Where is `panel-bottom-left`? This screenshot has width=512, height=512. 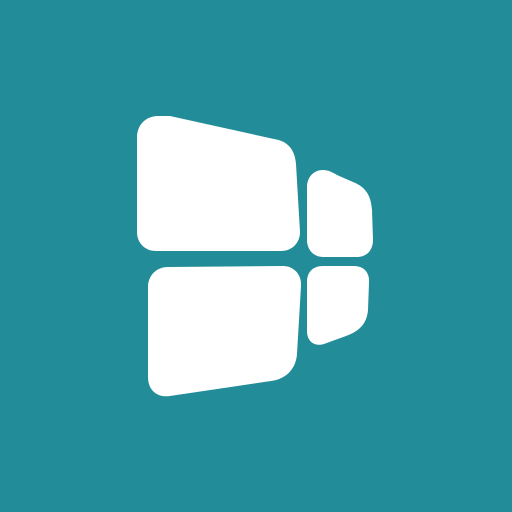
panel-bottom-left is located at coordinates (225, 331).